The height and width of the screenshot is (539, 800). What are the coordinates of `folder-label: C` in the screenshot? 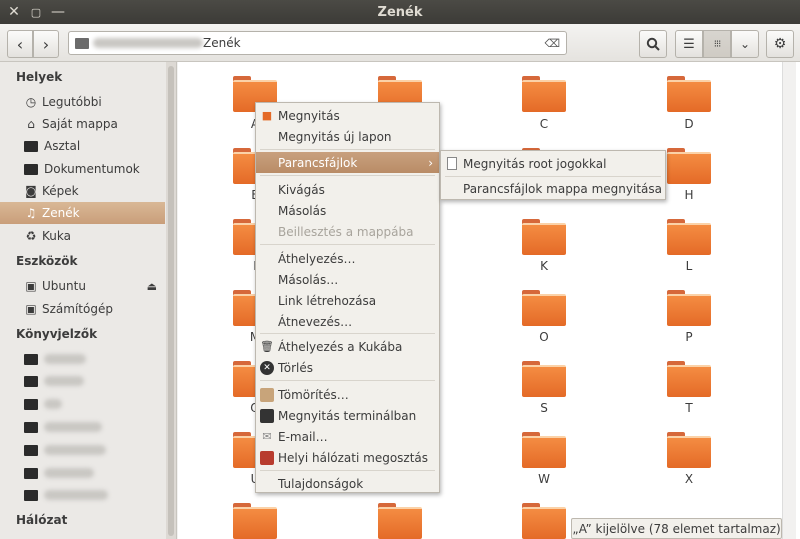 It's located at (544, 124).